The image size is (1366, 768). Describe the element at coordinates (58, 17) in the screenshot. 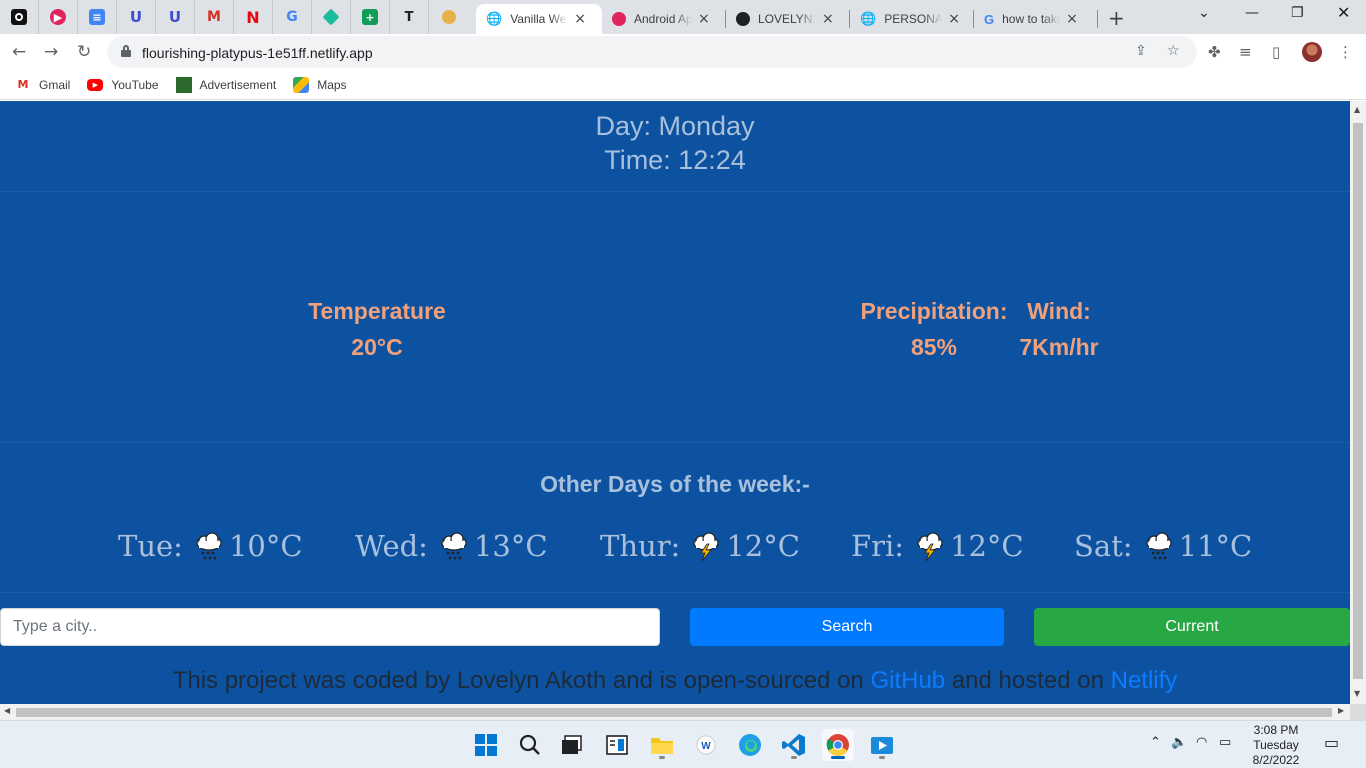

I see `pinned-tab-2: ▶` at that location.